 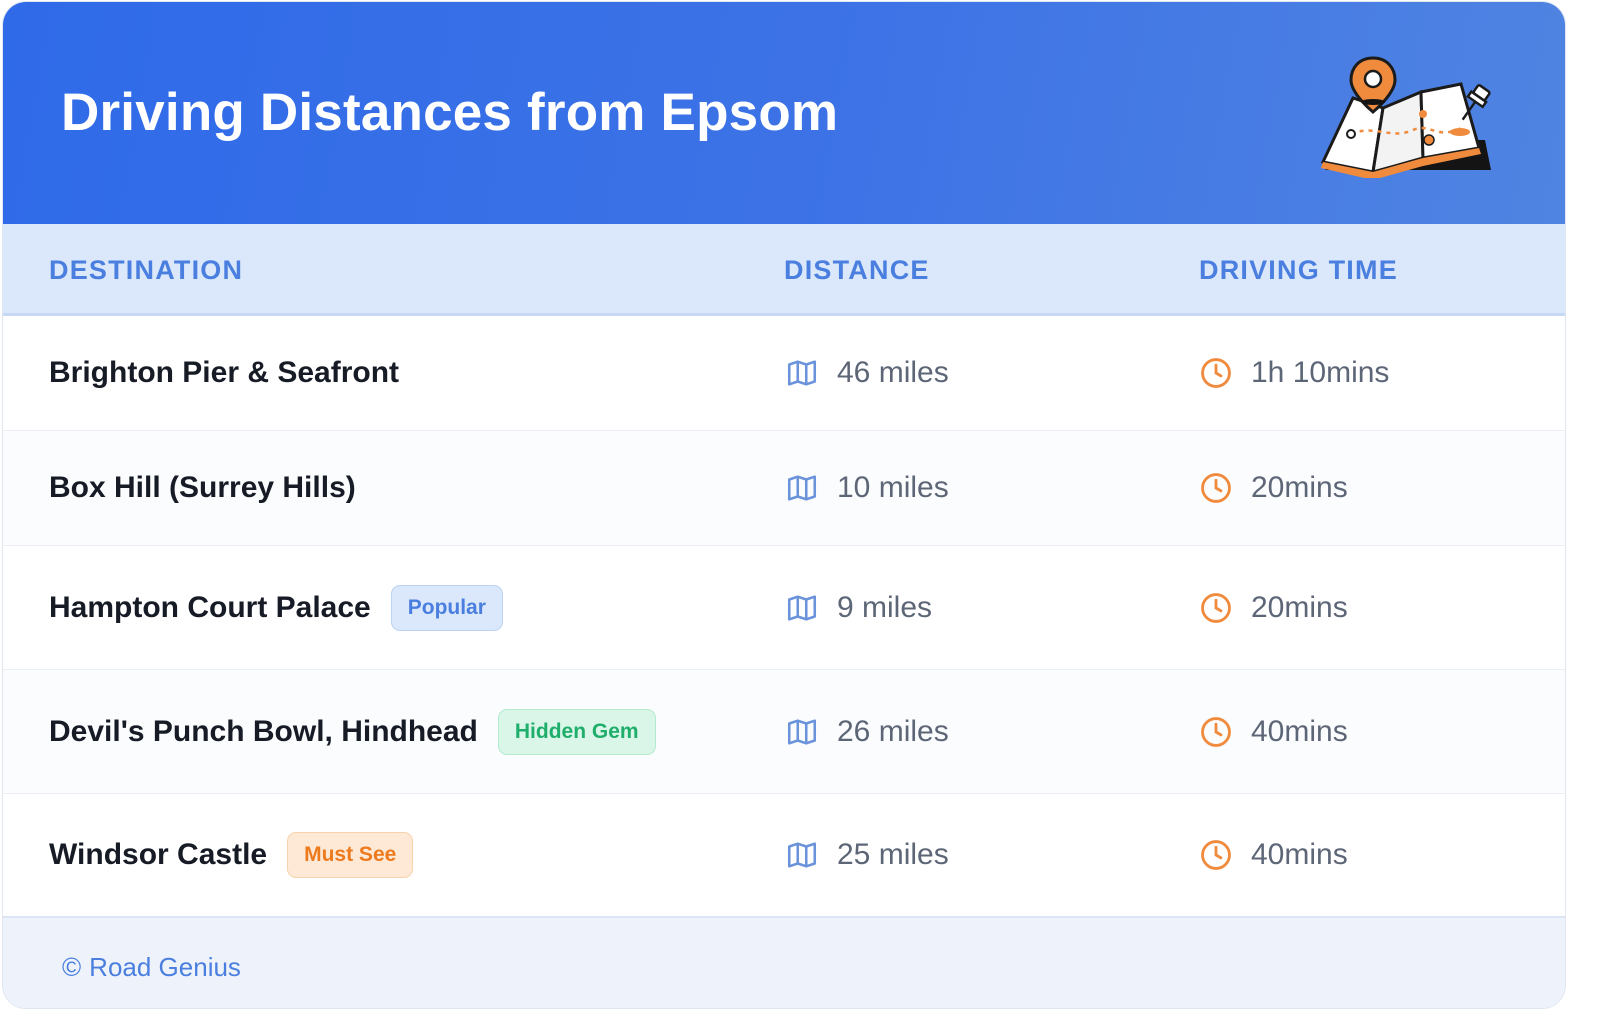 I want to click on folded-map-with-location-pin-icon, so click(x=1405, y=117).